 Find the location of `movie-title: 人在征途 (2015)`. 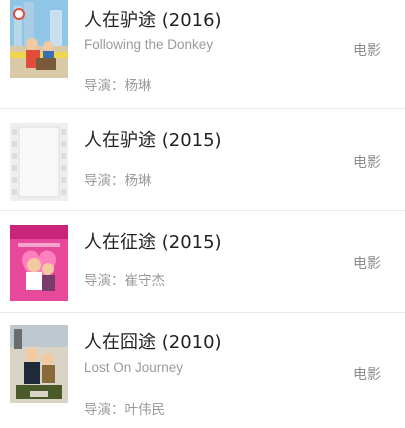

movie-title: 人在征途 (2015) is located at coordinates (153, 241).